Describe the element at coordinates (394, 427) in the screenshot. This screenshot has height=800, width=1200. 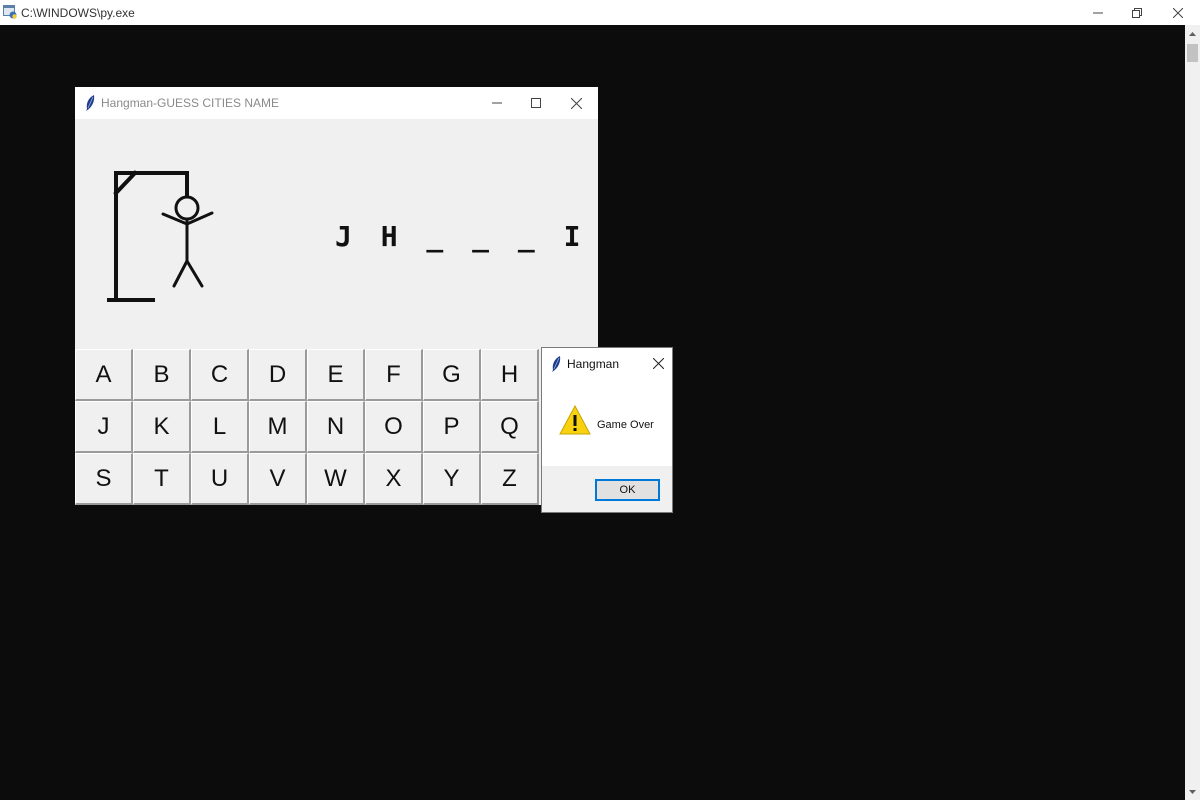
I see `letter-key-o: O` at that location.